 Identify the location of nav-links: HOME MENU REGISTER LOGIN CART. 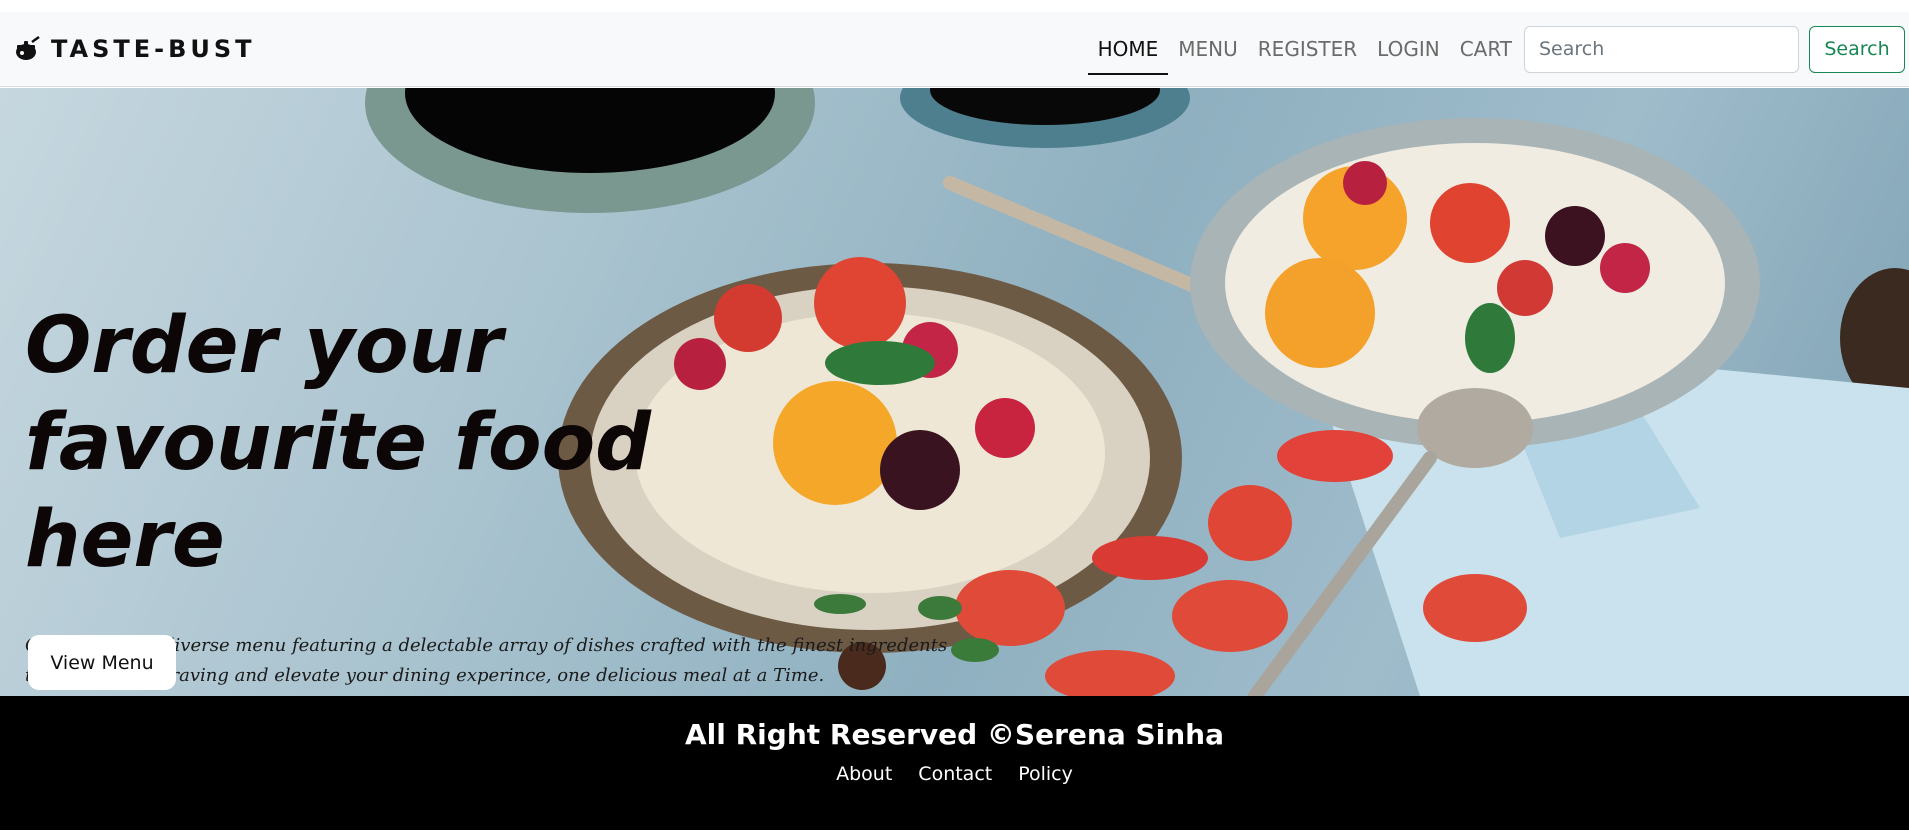
(1304, 49).